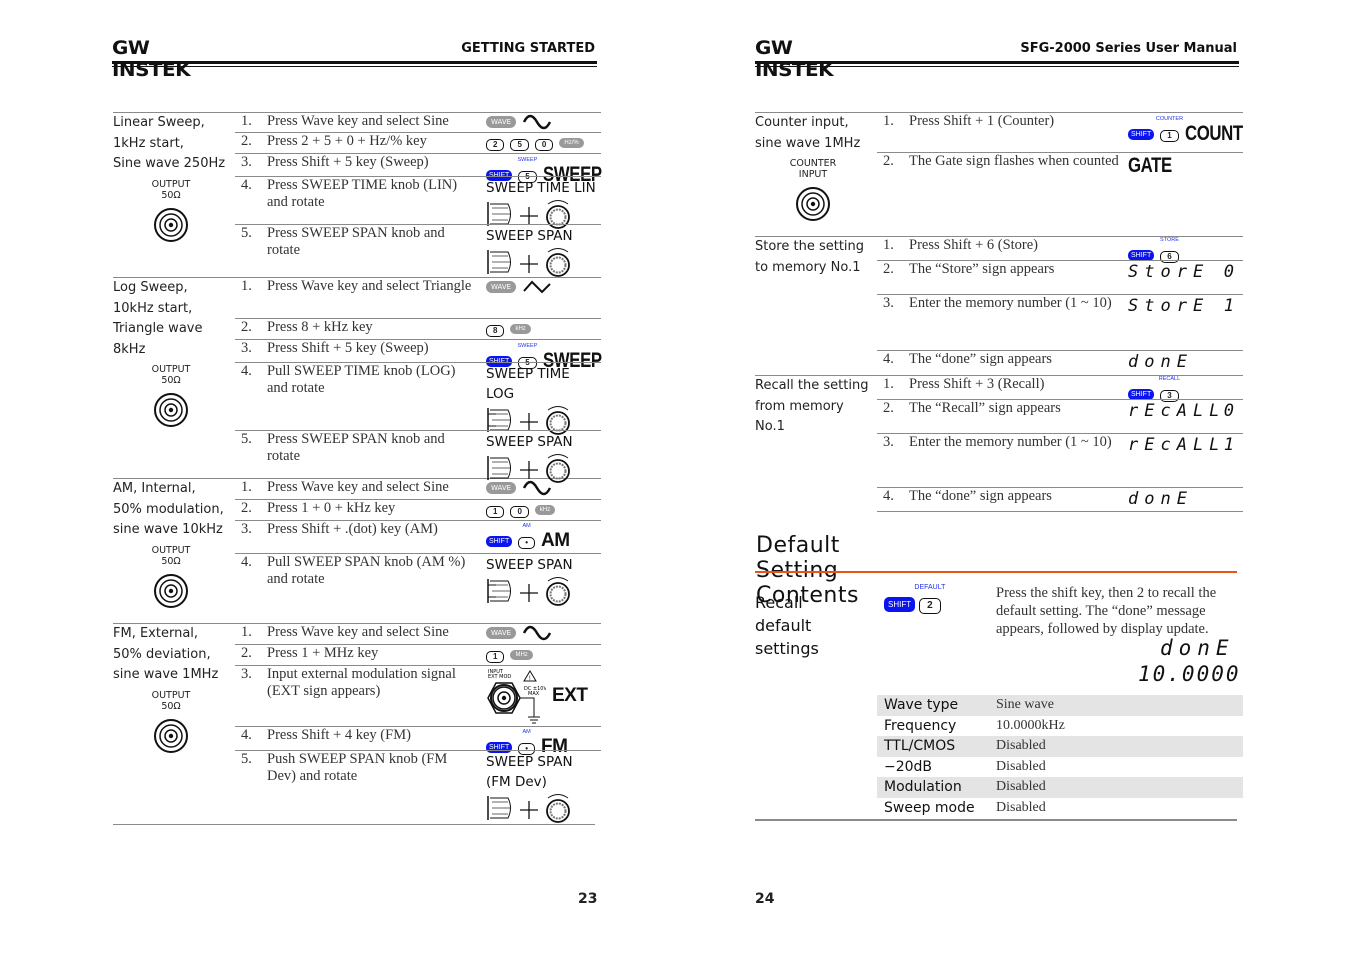 The width and height of the screenshot is (1350, 954). Describe the element at coordinates (813, 163) in the screenshot. I see `output-label-line: COUNTER` at that location.